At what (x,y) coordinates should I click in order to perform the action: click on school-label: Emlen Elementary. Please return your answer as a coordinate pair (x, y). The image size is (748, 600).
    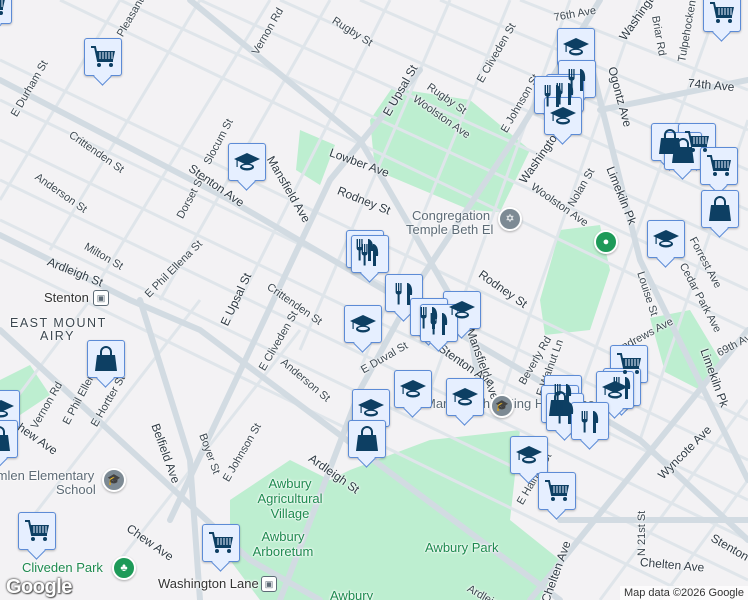
    Looking at the image, I should click on (47, 475).